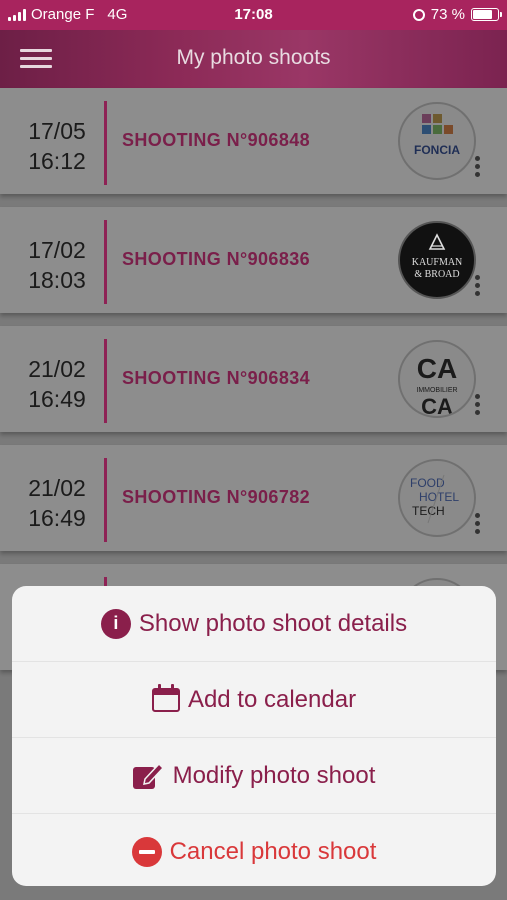 The height and width of the screenshot is (900, 507). What do you see at coordinates (57, 265) in the screenshot?
I see `shoot-date: 17/02 18:03` at bounding box center [57, 265].